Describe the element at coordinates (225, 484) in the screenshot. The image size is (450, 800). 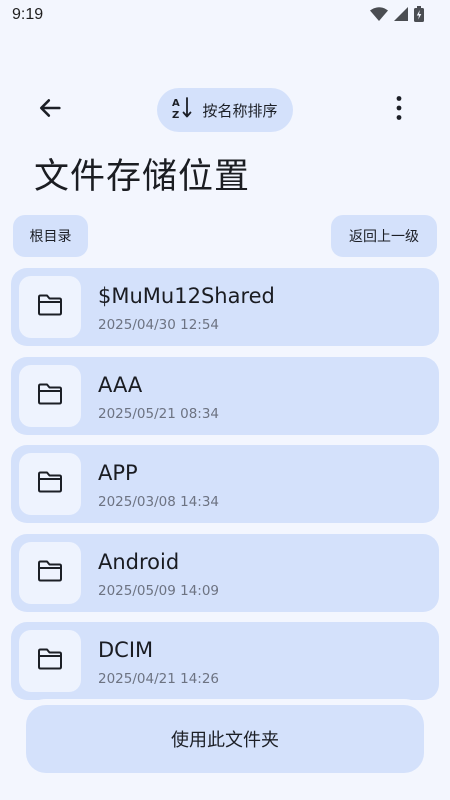
I see `list-item: APP 2025/03/08 14:34` at that location.